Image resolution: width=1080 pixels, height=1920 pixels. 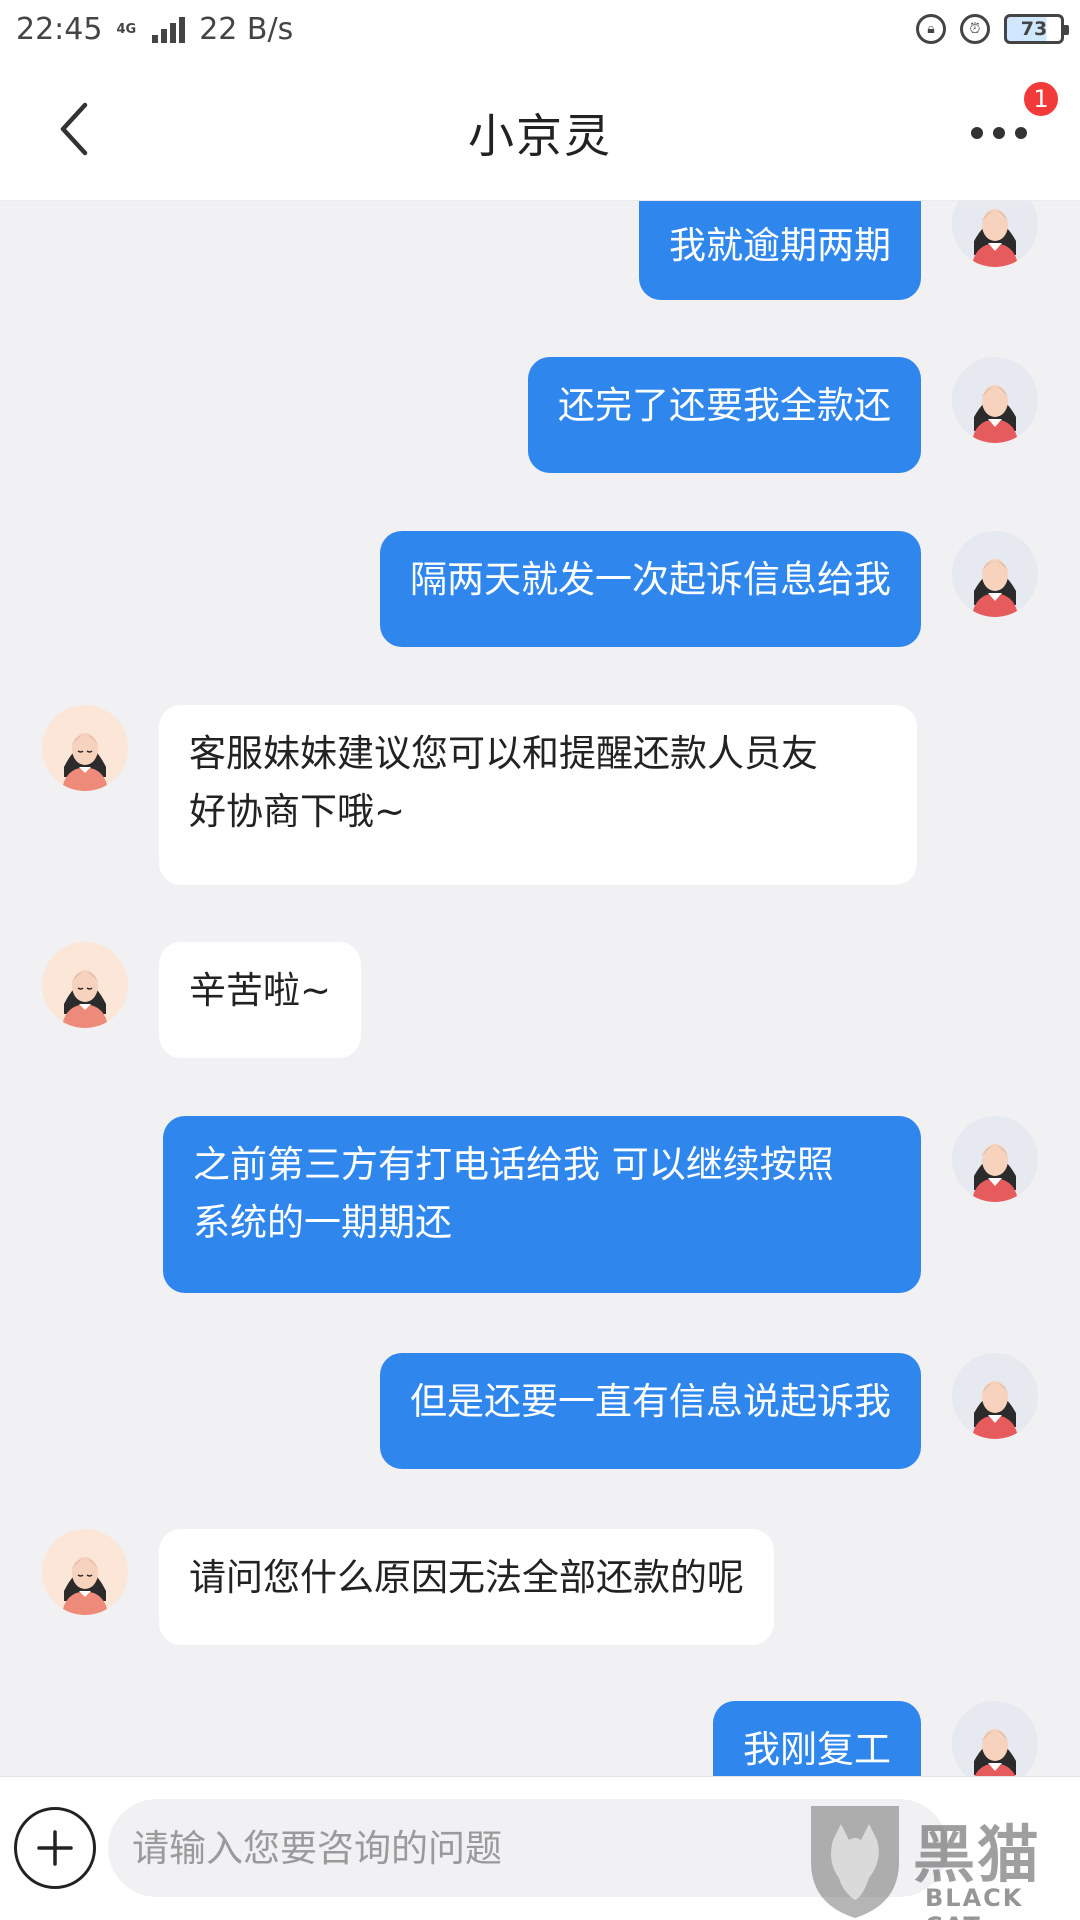 I want to click on battery-level: 73, so click(x=1034, y=29).